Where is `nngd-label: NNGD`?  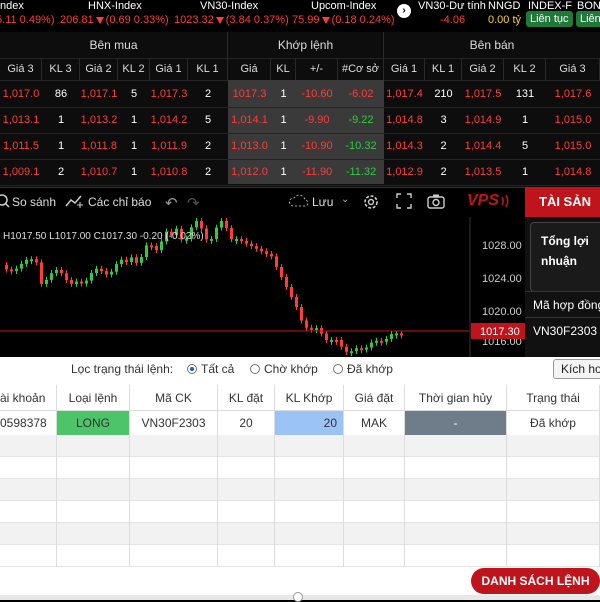 nngd-label: NNGD is located at coordinates (504, 6).